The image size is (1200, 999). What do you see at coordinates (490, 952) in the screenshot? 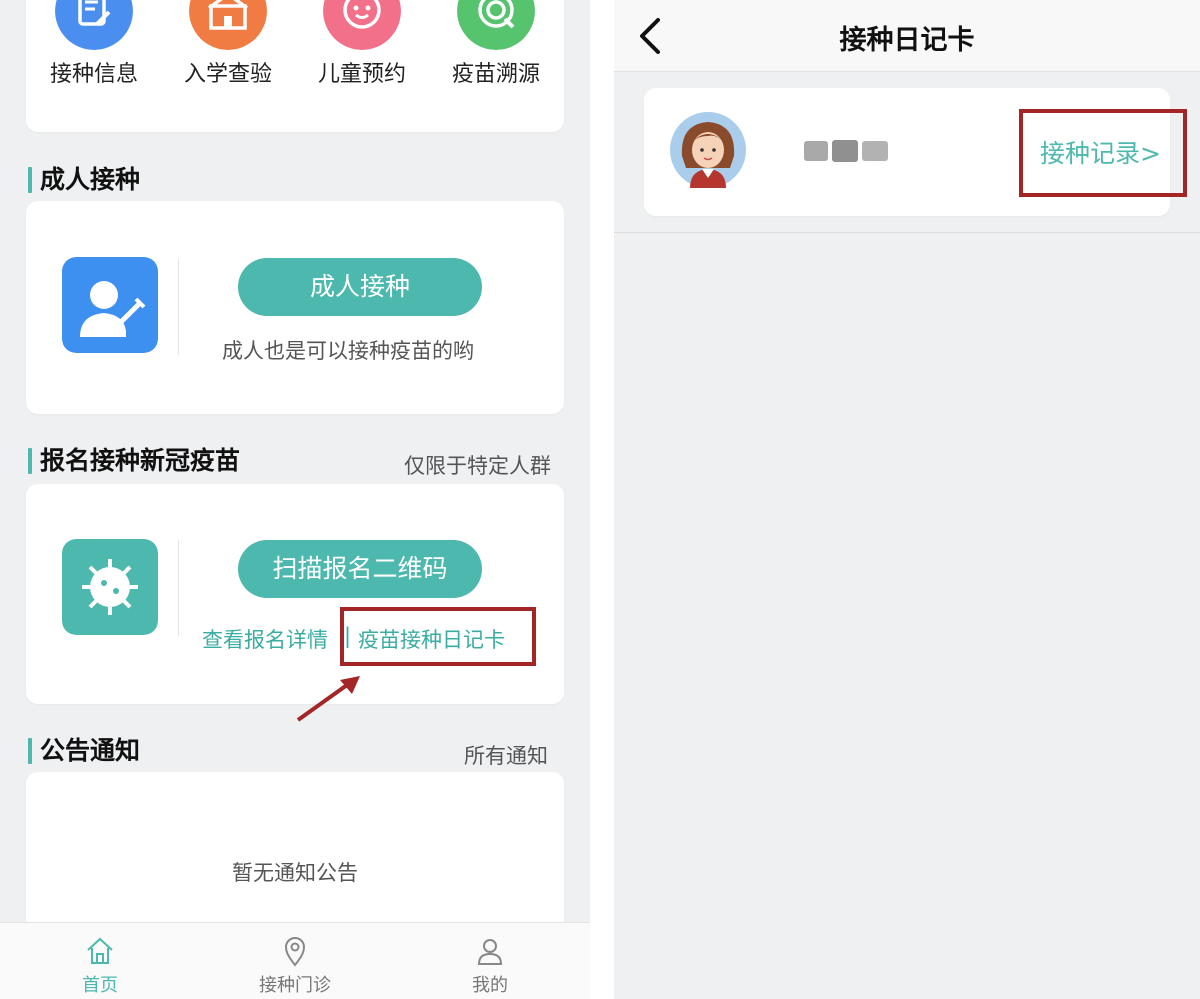
I see `user-icon` at bounding box center [490, 952].